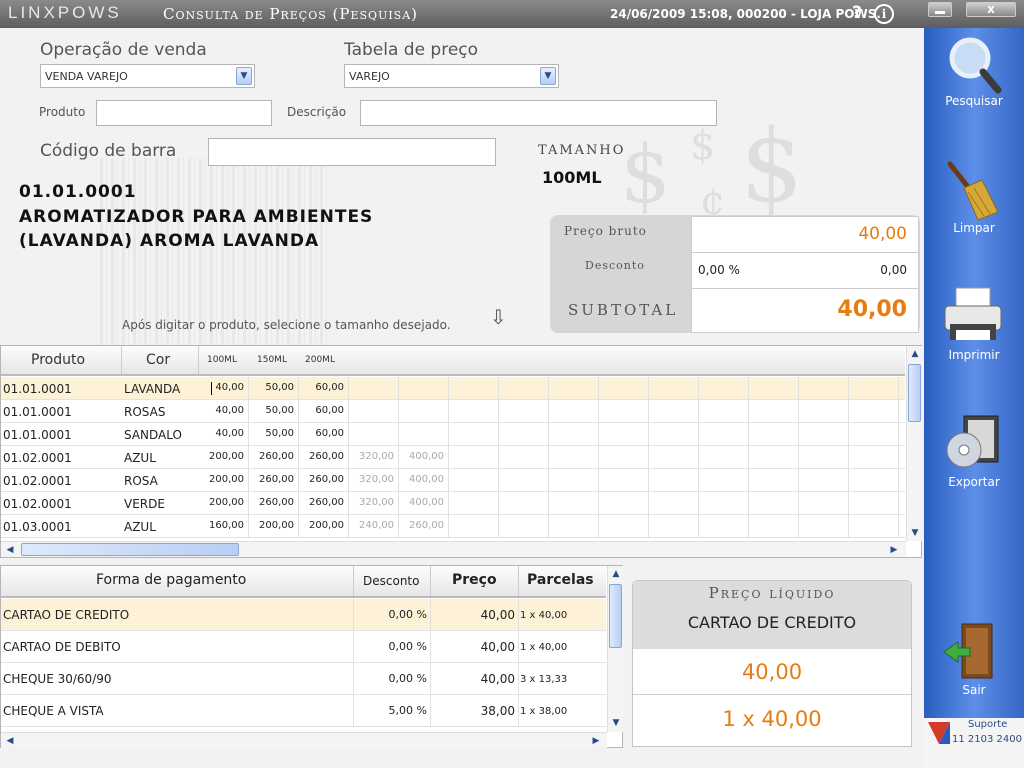 This screenshot has width=1024, height=768. Describe the element at coordinates (474, 580) in the screenshot. I see `col-preco: Preço` at that location.